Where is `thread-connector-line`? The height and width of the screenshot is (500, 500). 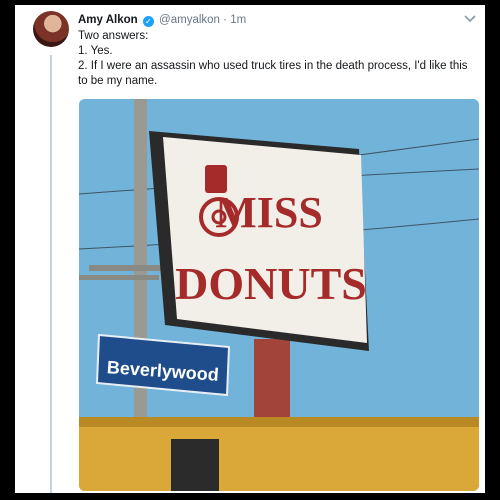
thread-connector-line is located at coordinates (51, 274).